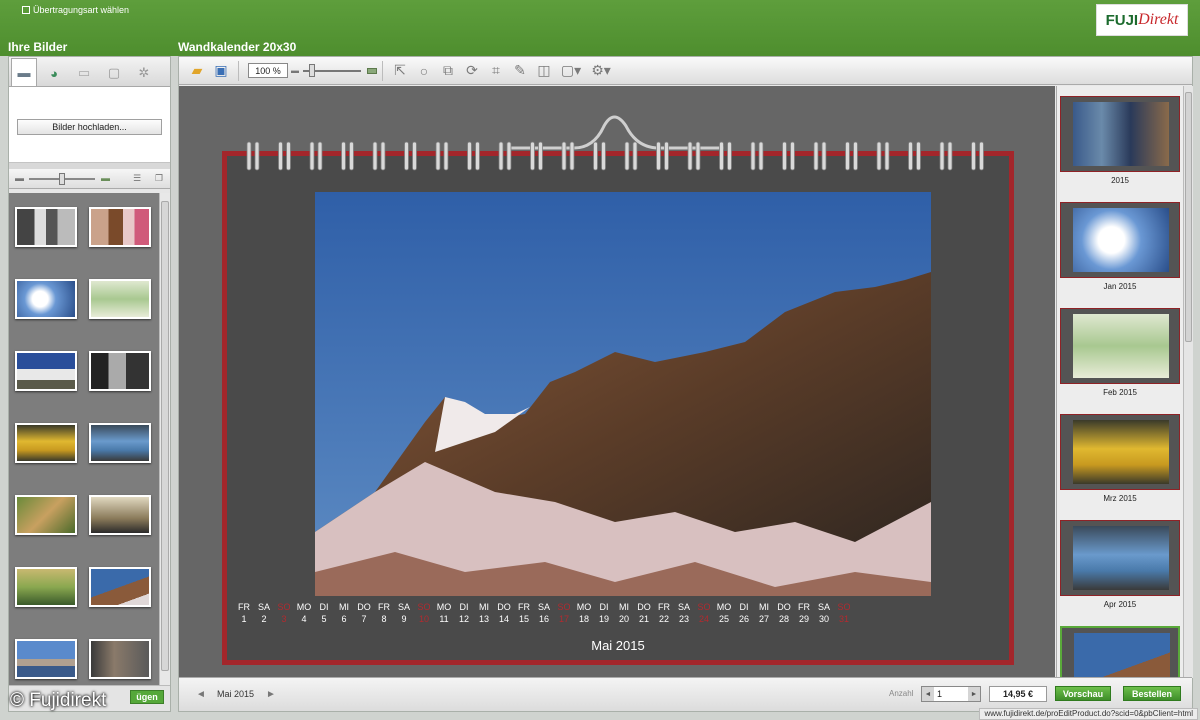  What do you see at coordinates (236, 694) in the screenshot?
I see `current-page-label: Mai 2015` at bounding box center [236, 694].